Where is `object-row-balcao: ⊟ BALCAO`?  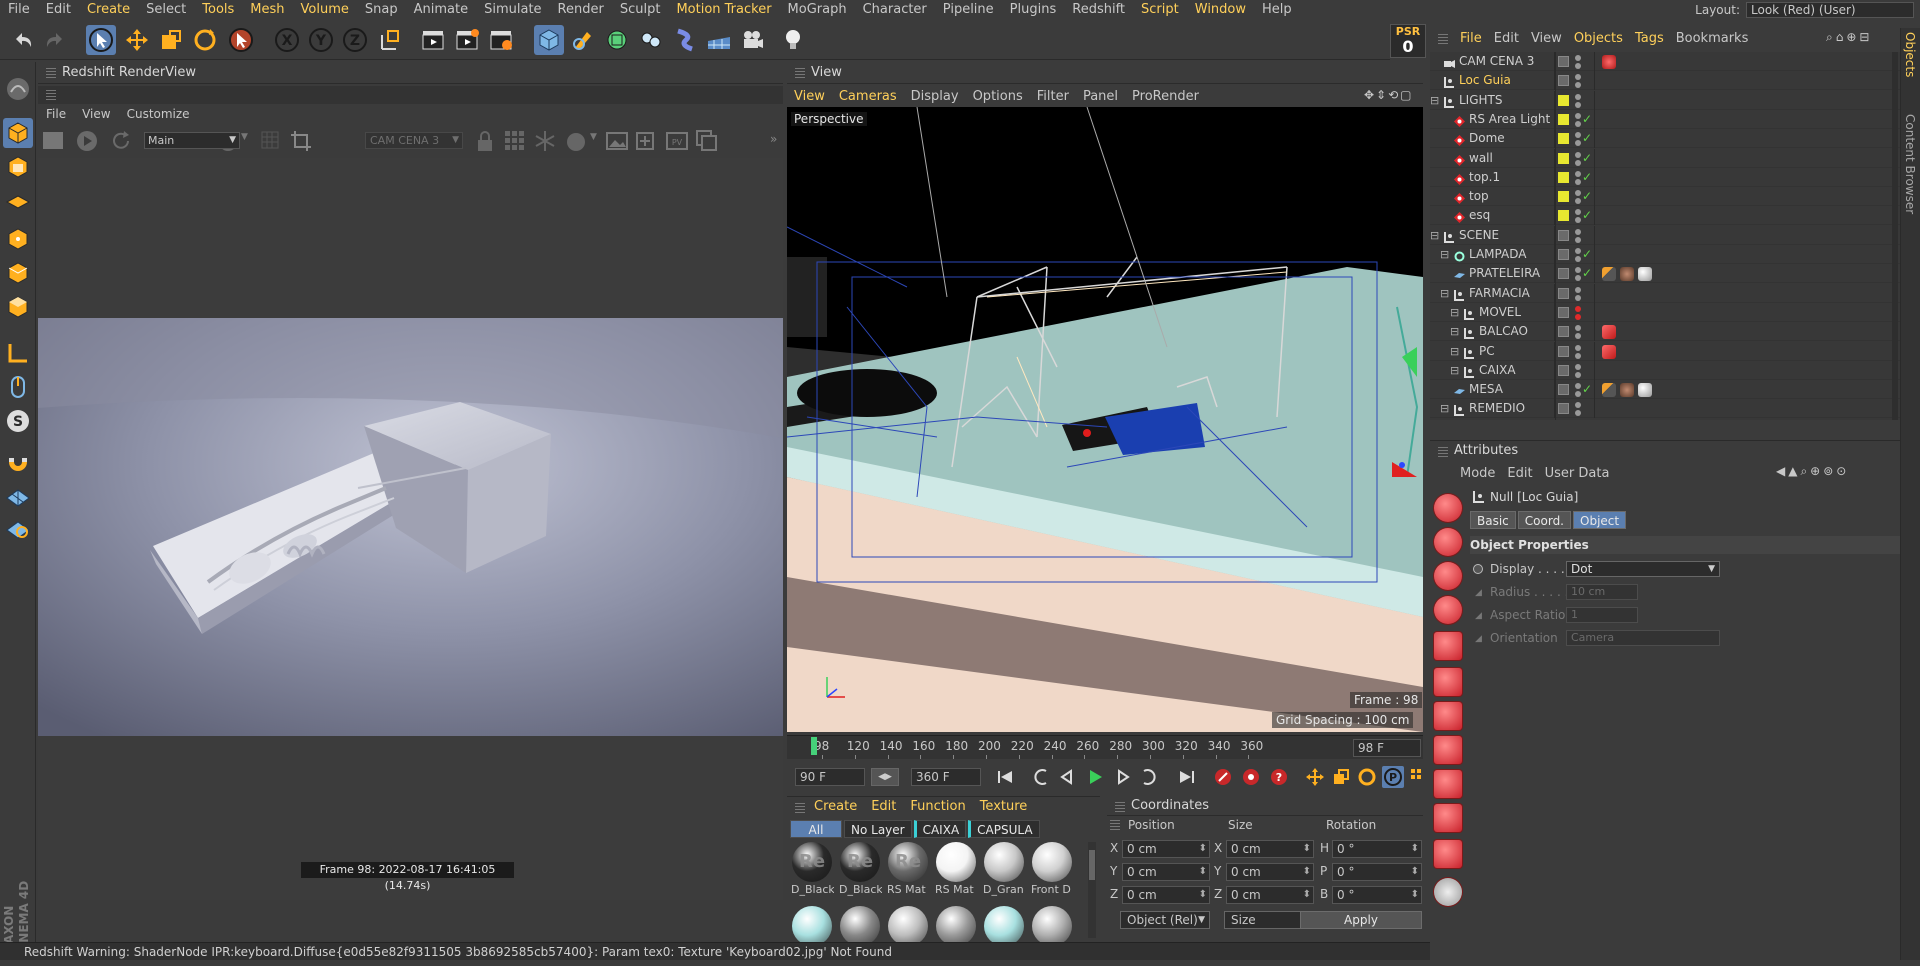 object-row-balcao: ⊟ BALCAO is located at coordinates (1665, 332).